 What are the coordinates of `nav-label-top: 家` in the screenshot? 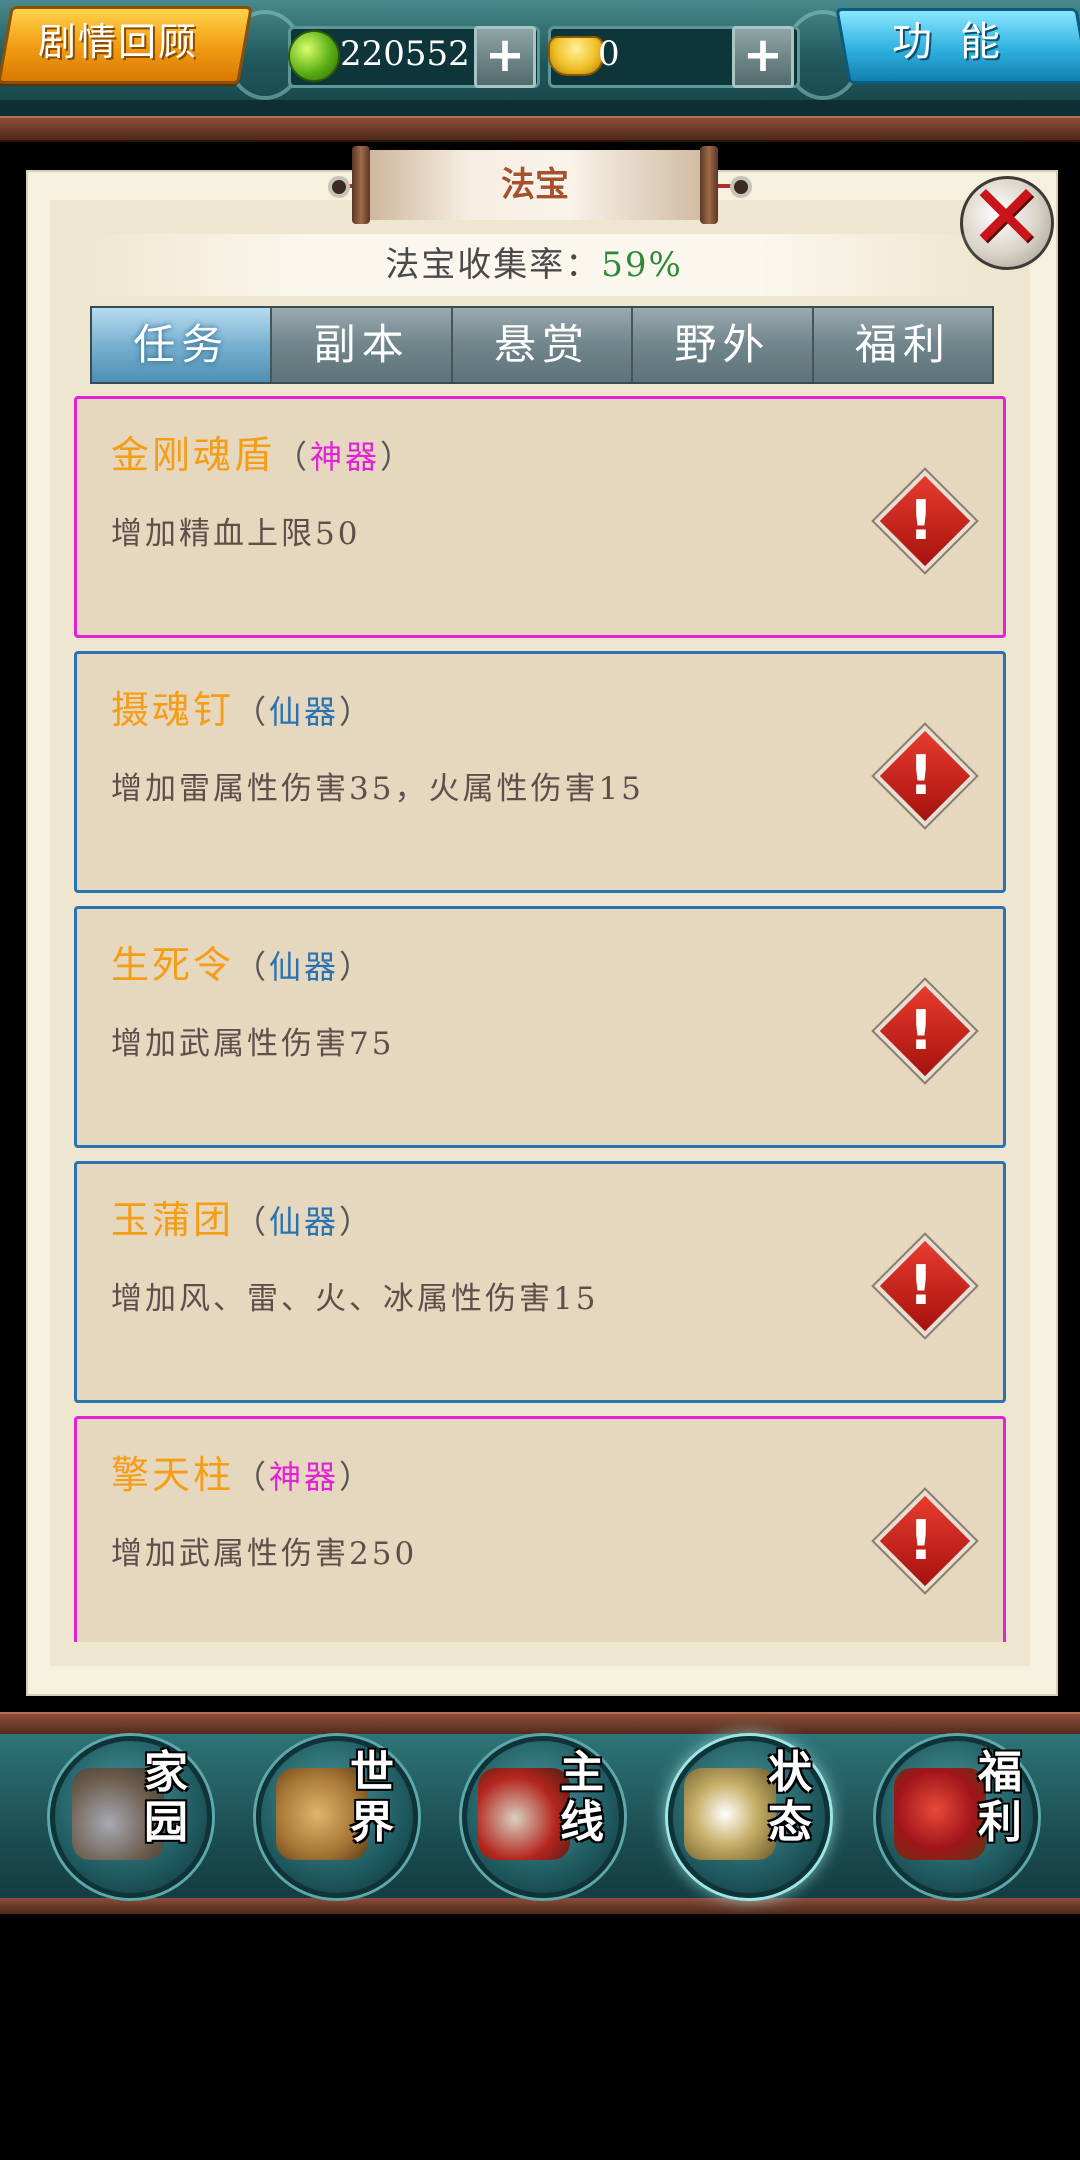 It's located at (166, 1772).